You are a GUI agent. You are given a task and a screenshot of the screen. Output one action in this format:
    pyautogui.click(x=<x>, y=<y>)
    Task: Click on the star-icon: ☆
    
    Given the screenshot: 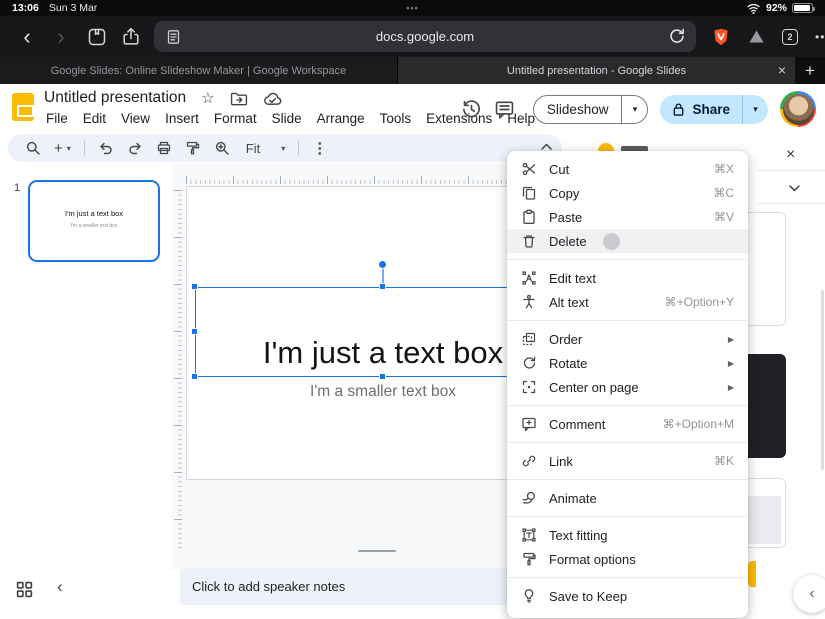 What is the action you would take?
    pyautogui.click(x=207, y=98)
    